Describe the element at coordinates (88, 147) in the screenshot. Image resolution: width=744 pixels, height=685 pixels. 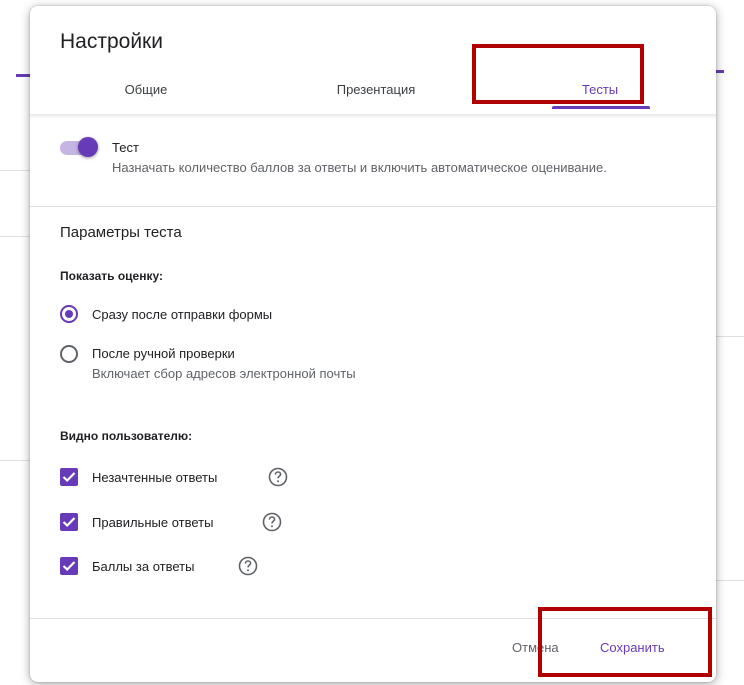
I see `toggle-thumb` at that location.